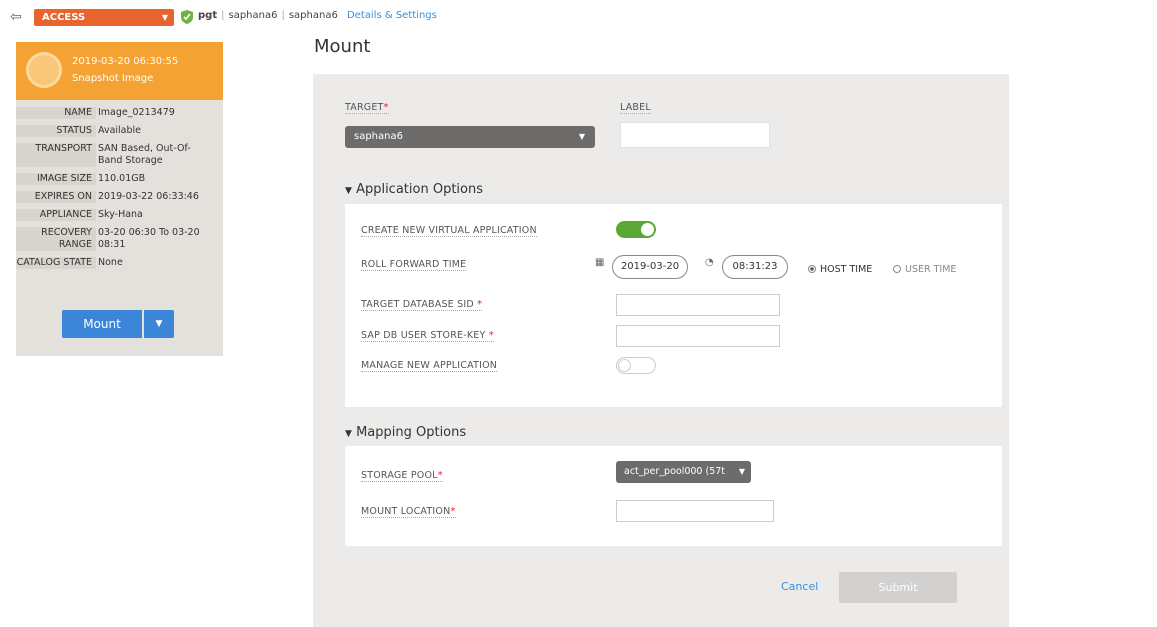  Describe the element at coordinates (110, 262) in the screenshot. I see `property-value: None` at that location.